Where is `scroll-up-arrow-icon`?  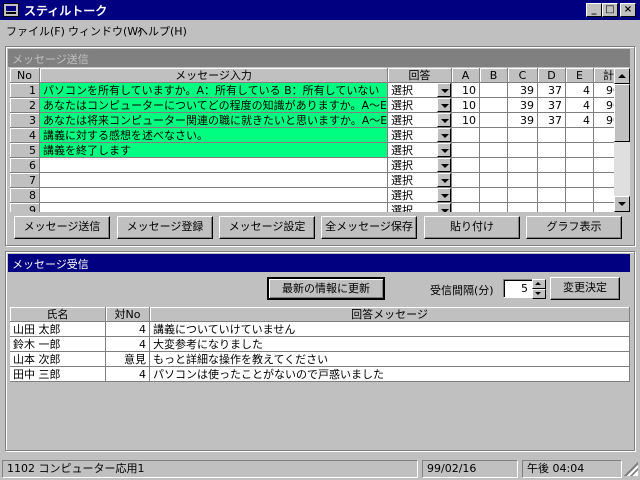
scroll-up-arrow-icon is located at coordinates (622, 76).